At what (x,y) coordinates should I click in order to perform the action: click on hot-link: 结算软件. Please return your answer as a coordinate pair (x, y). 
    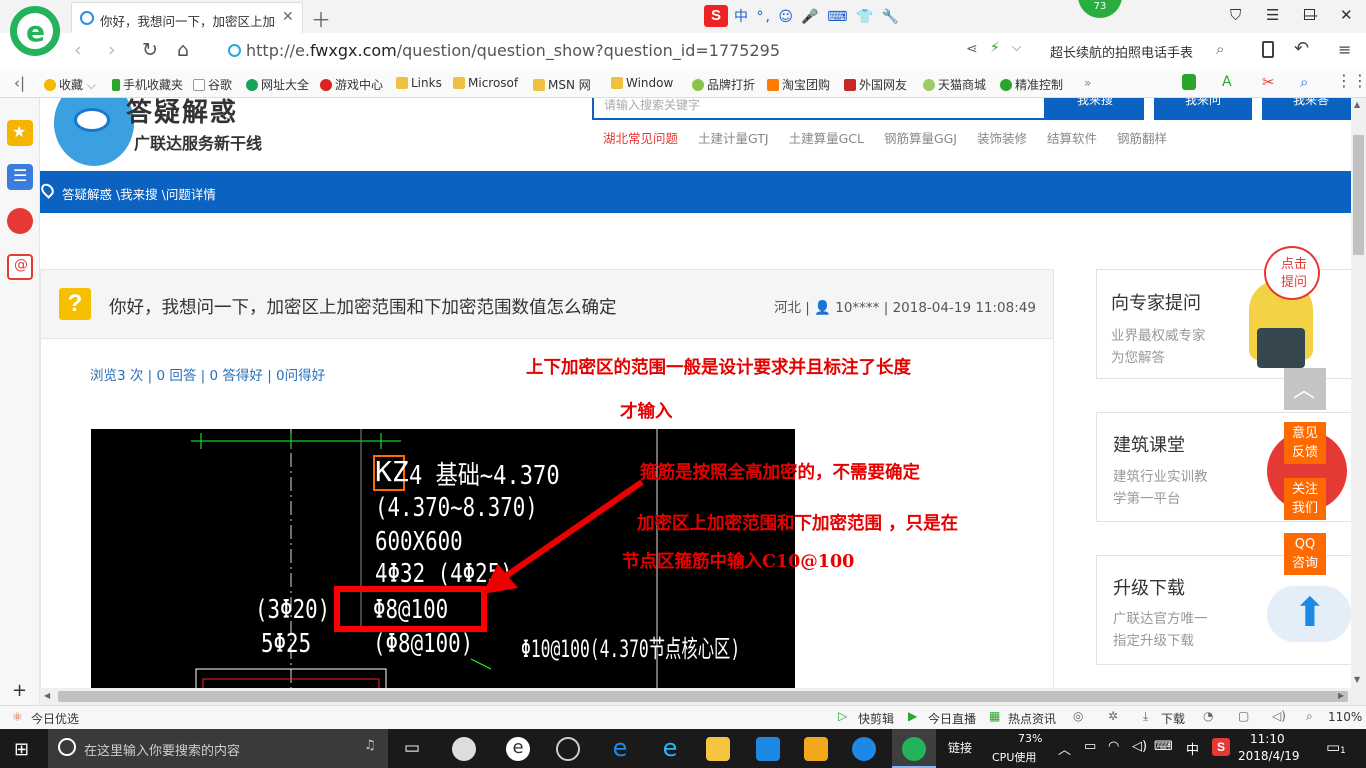
    Looking at the image, I should click on (1072, 138).